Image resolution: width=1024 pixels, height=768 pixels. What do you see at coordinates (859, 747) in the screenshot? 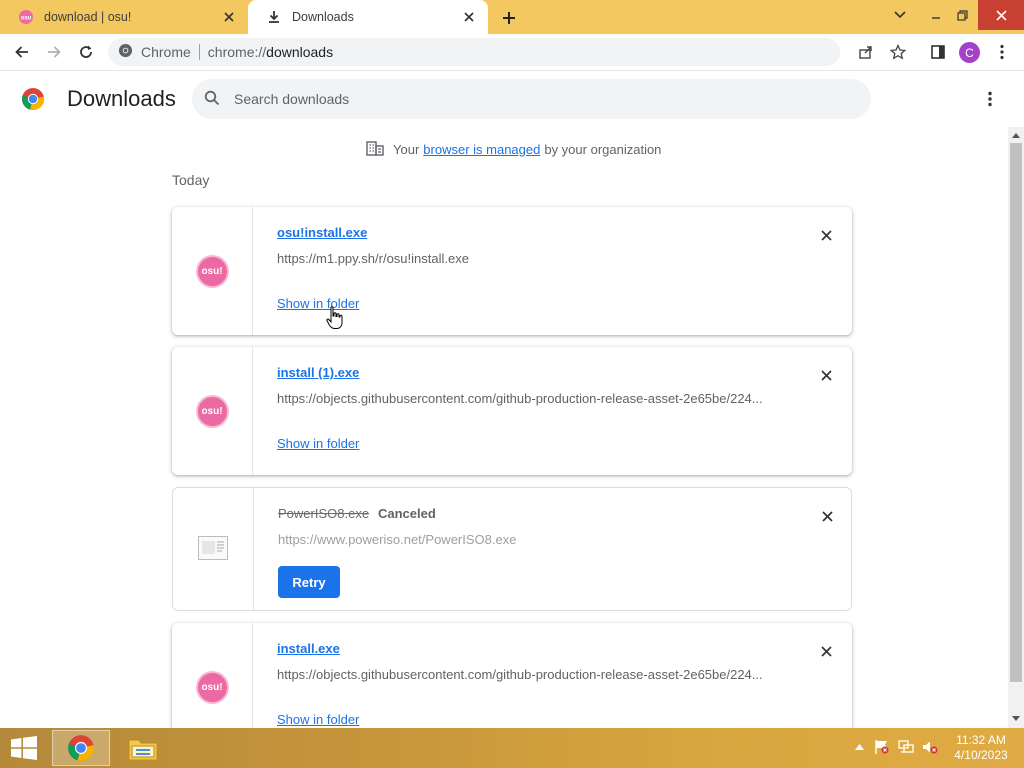
I see `show-hidden-icons-icon` at bounding box center [859, 747].